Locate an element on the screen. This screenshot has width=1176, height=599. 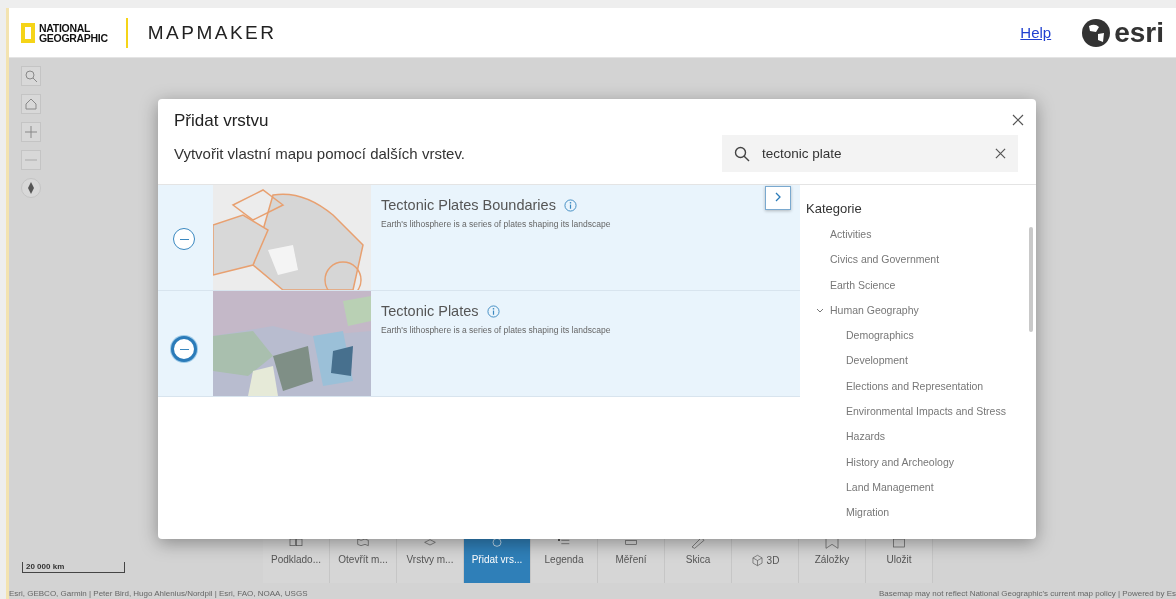
map-icon is located at coordinates (363, 543).